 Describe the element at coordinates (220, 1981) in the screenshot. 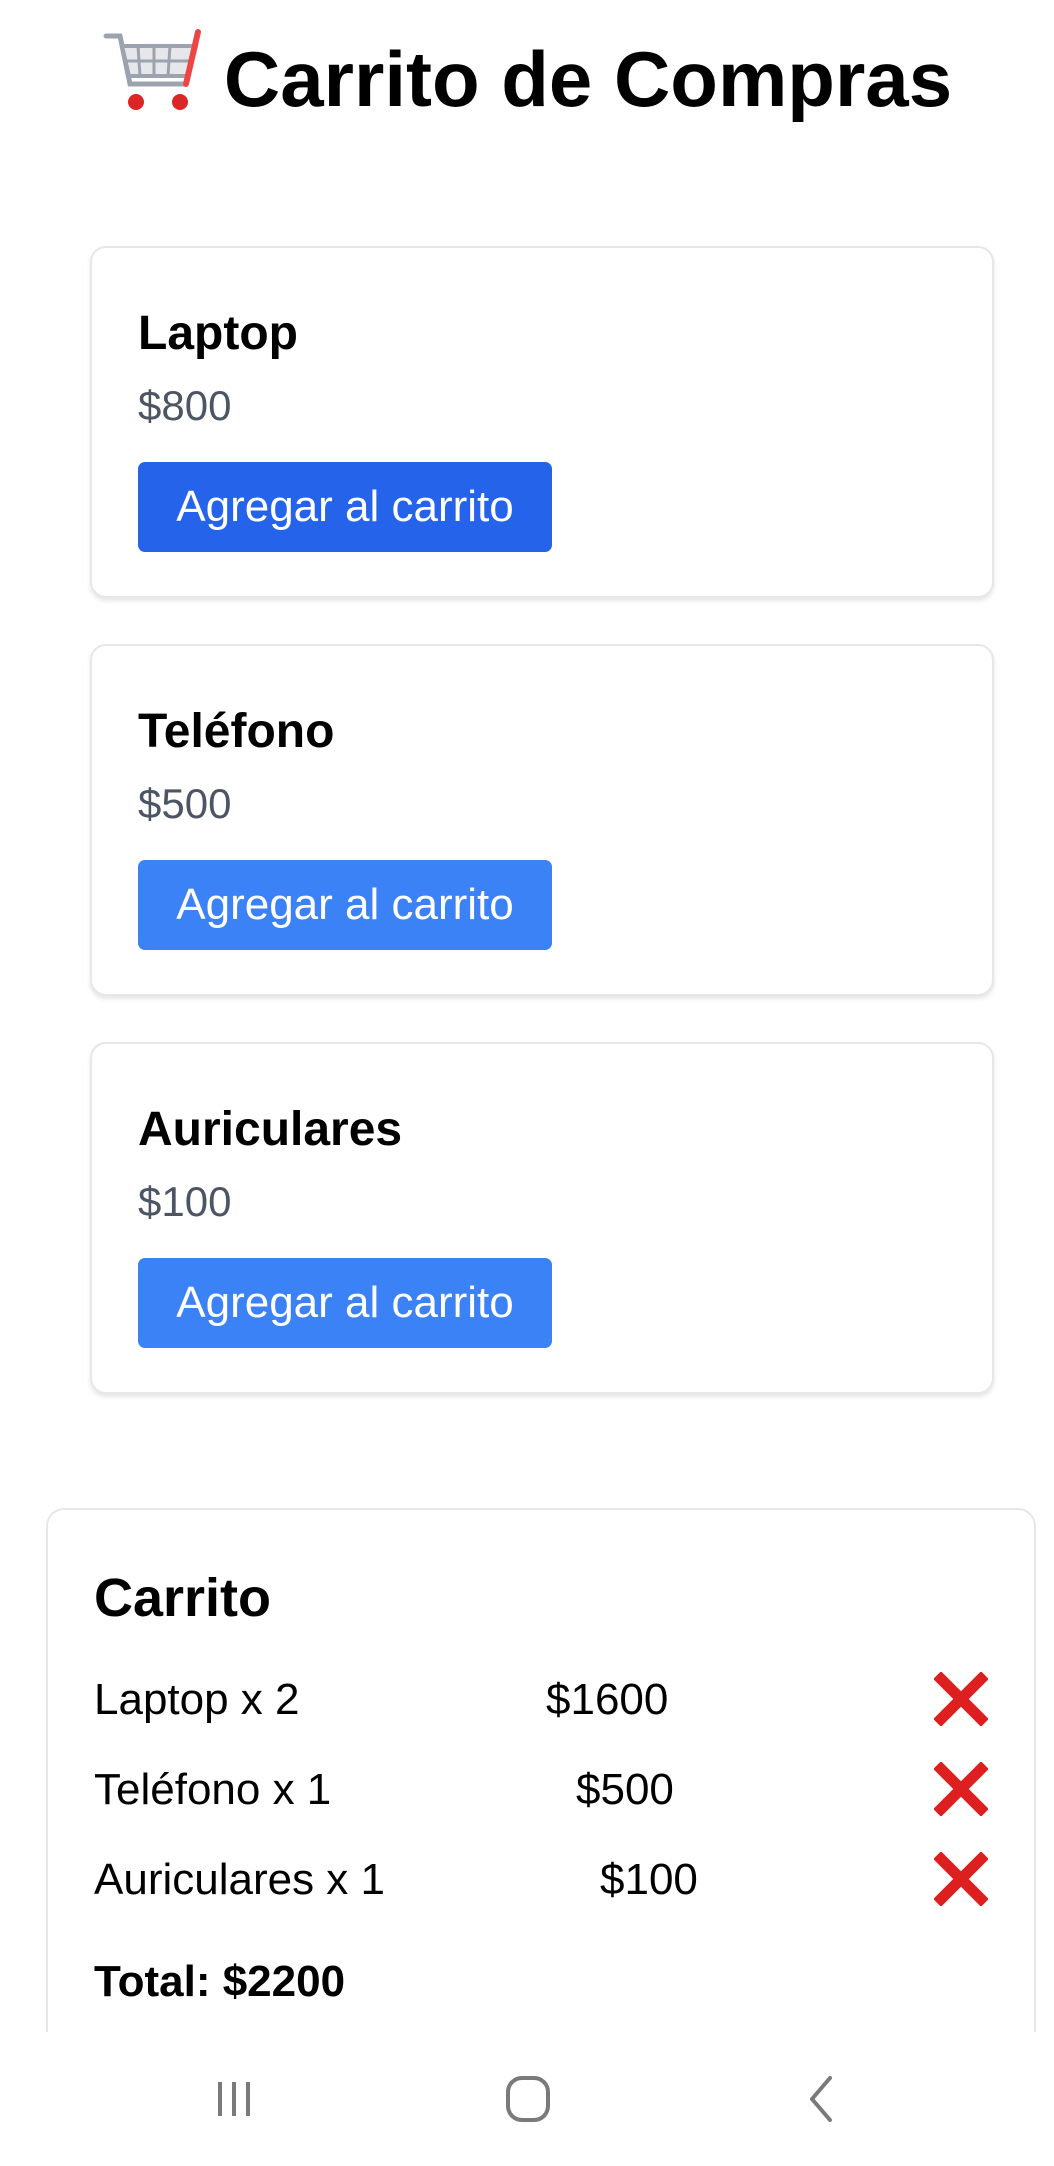

I see `cart-total: Total: $2200` at that location.